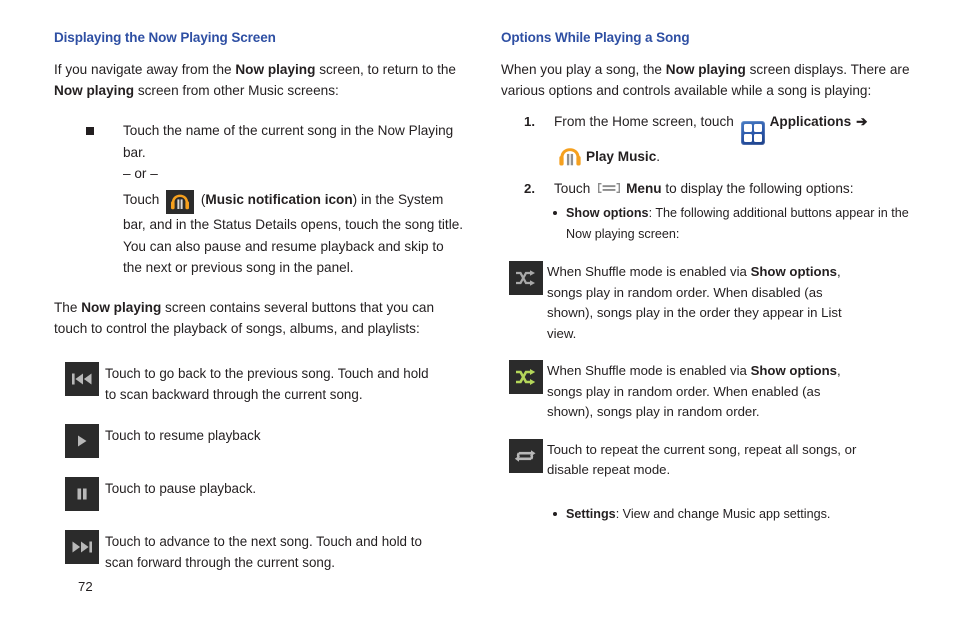 Image resolution: width=954 pixels, height=636 pixels. I want to click on control-description: Touch to resume playback, so click(183, 435).